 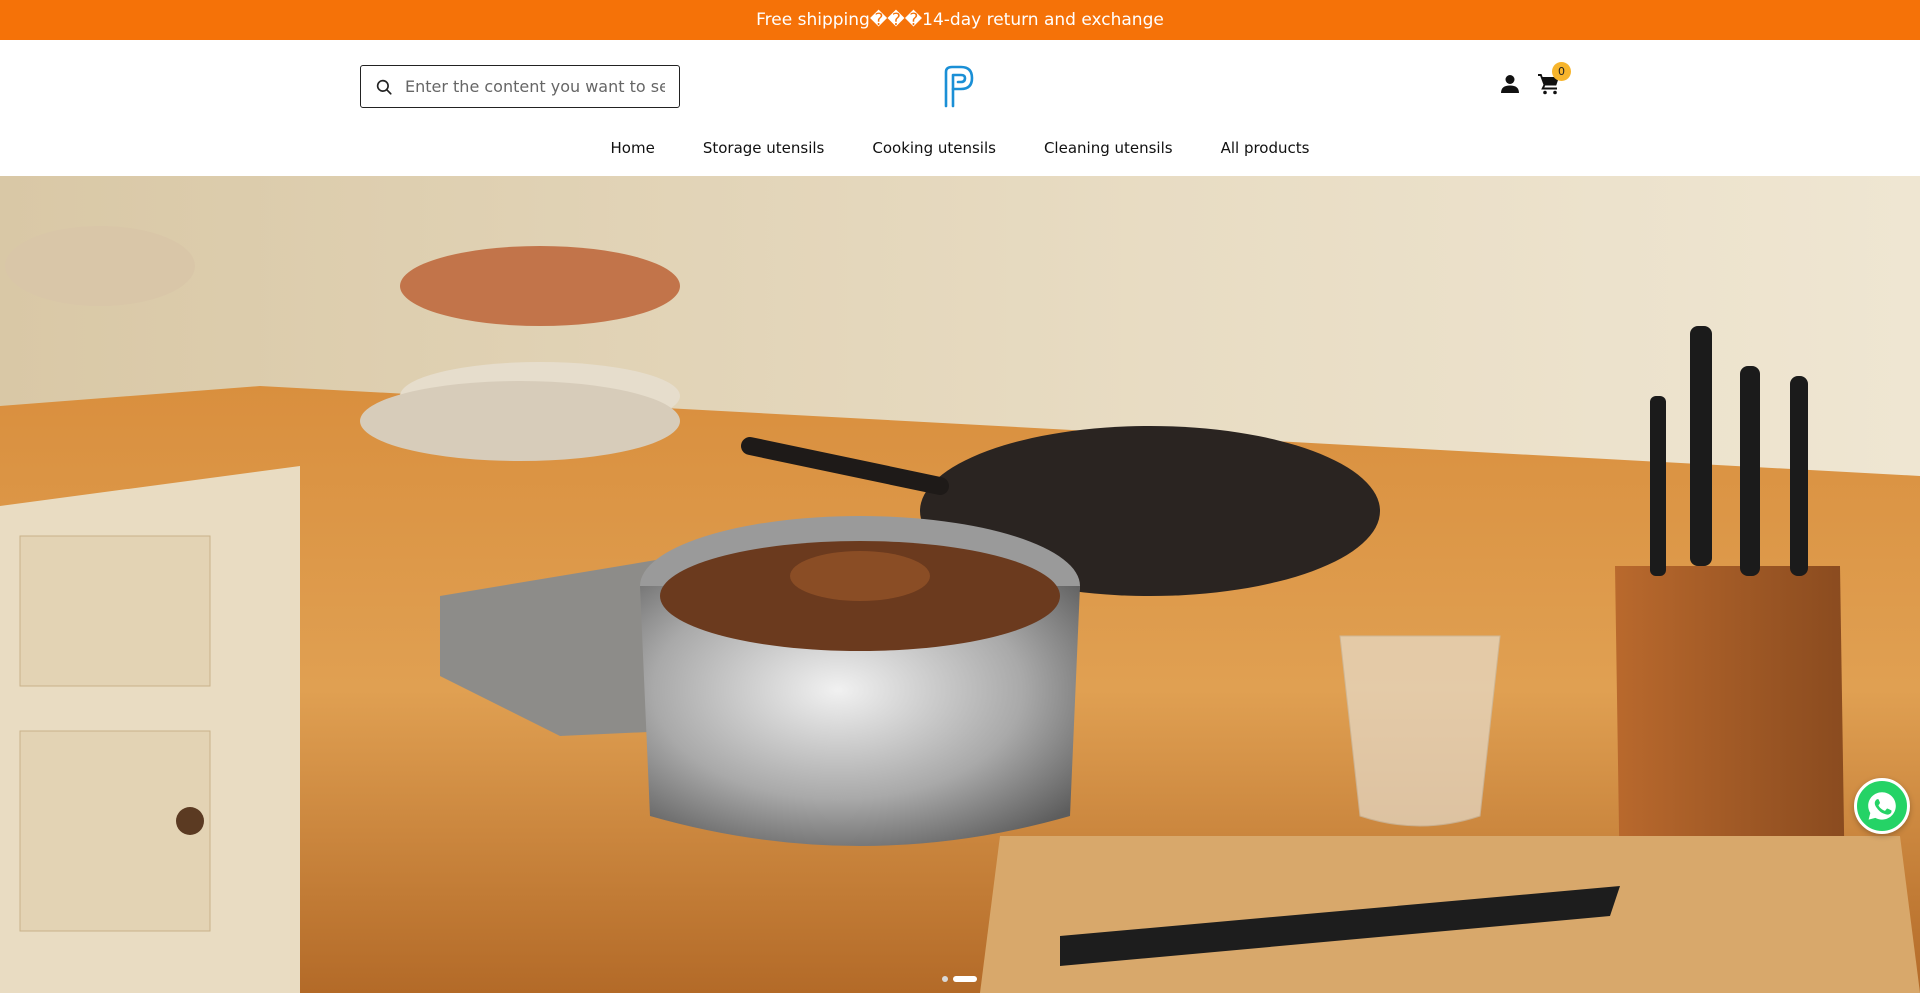 What do you see at coordinates (1561, 71) in the screenshot?
I see `cart-count-badge: 0` at bounding box center [1561, 71].